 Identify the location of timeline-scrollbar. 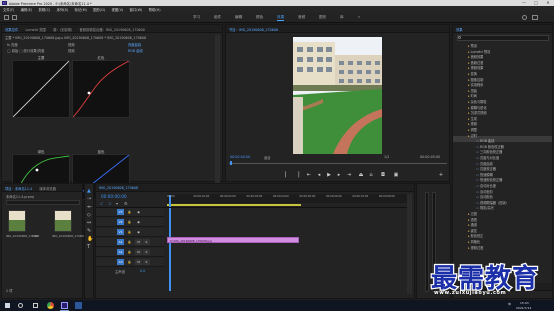
(409, 244).